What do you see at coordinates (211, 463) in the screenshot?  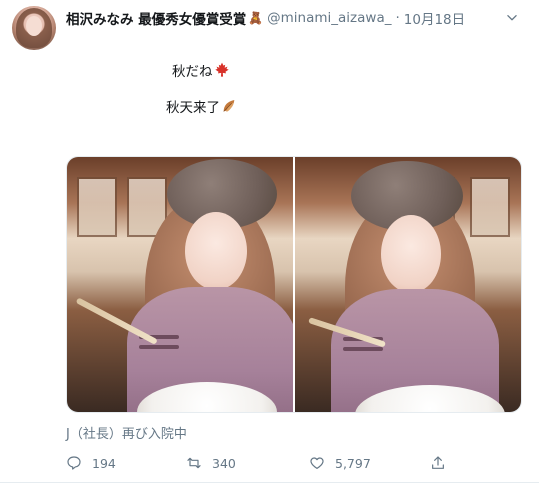 I see `retweet-button: 340` at bounding box center [211, 463].